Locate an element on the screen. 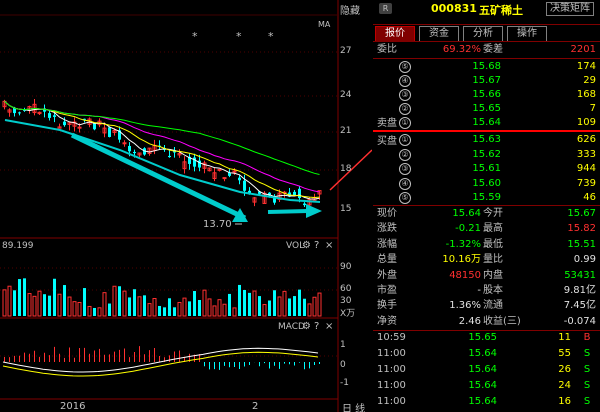 This screenshot has width=600, height=412. weibi-row: 委比 69.32% 委差 2201 is located at coordinates (486, 50).